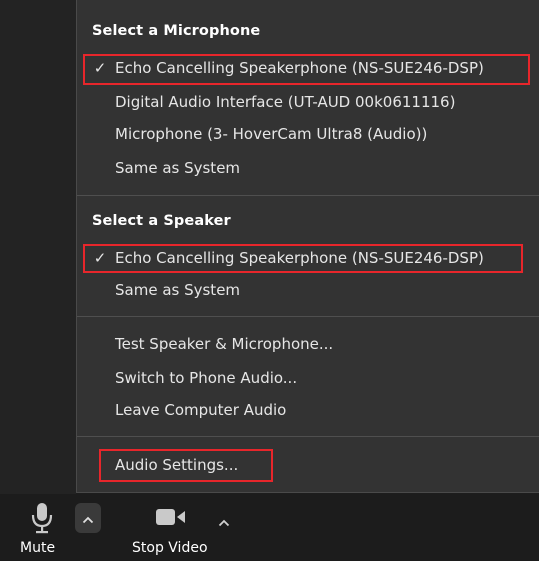 This screenshot has width=539, height=561. Describe the element at coordinates (305, 290) in the screenshot. I see `speaker-option-same-as-system: Same as System` at that location.